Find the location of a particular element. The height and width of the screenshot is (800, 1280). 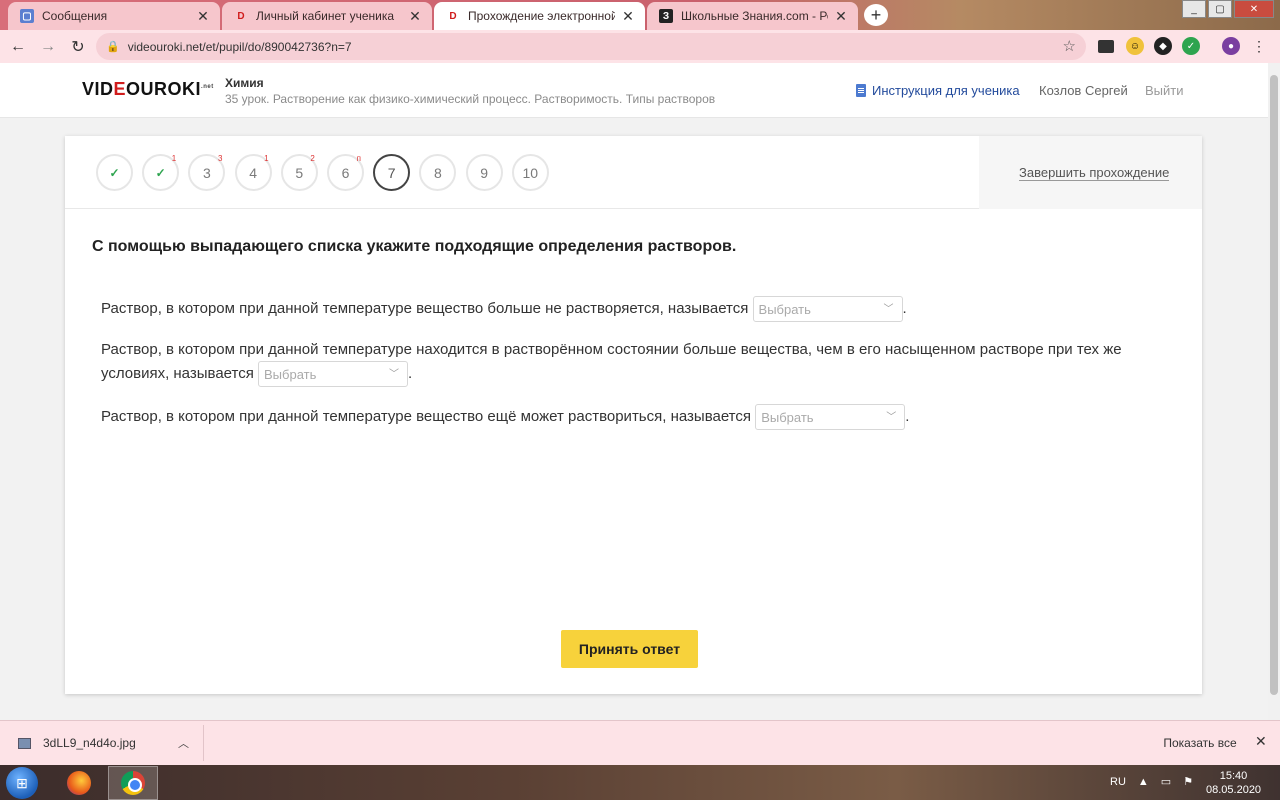

attempts-badge: п is located at coordinates (358, 158).